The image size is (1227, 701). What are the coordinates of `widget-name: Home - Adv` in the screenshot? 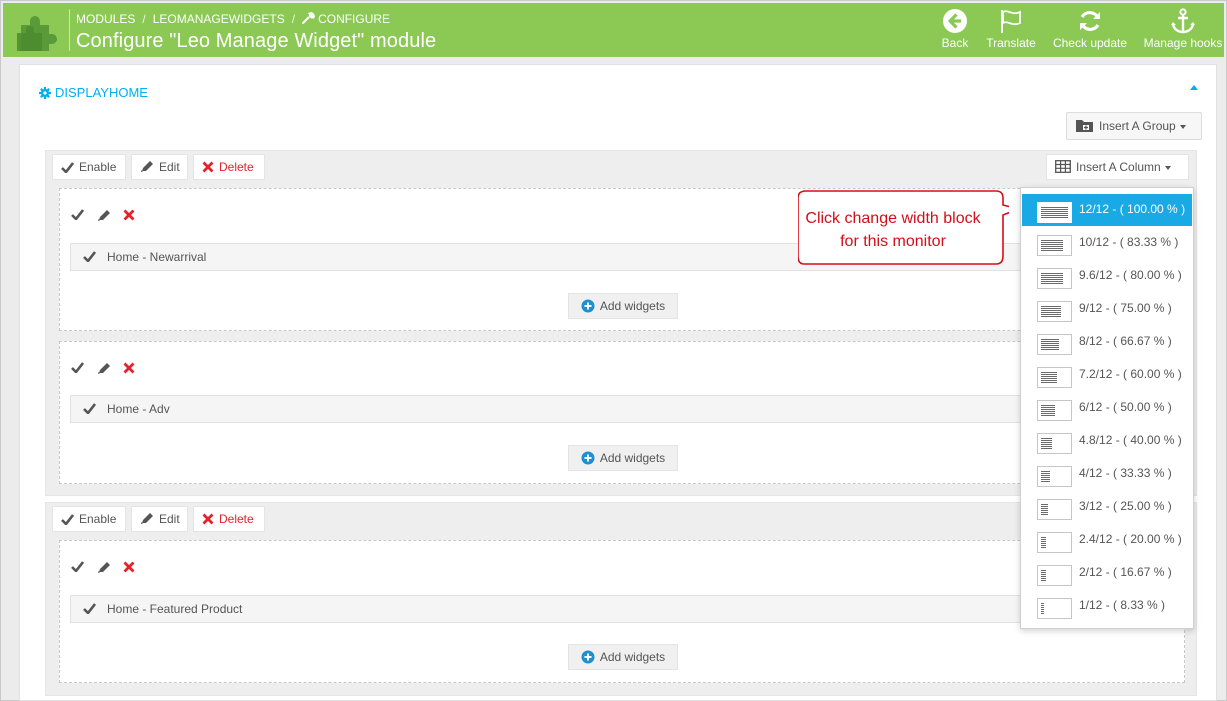 It's located at (138, 409).